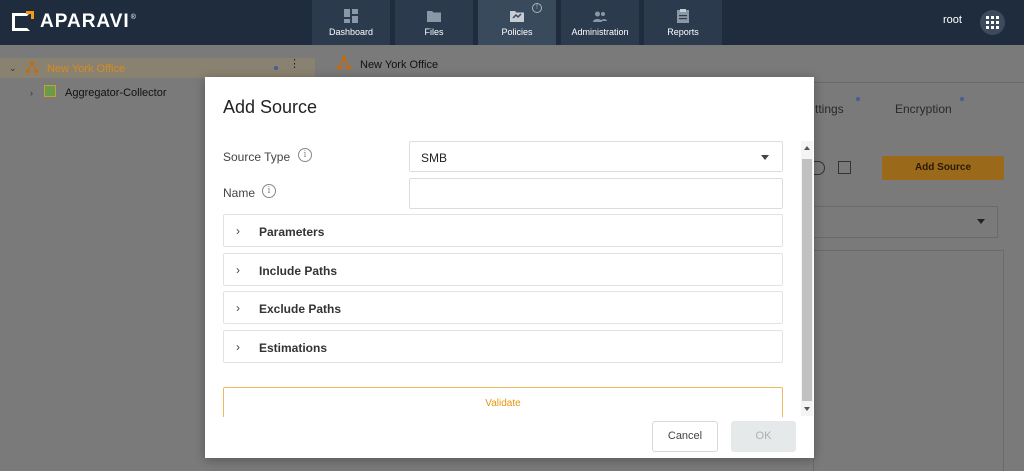  I want to click on nav-policies-label: Policies, so click(517, 31).